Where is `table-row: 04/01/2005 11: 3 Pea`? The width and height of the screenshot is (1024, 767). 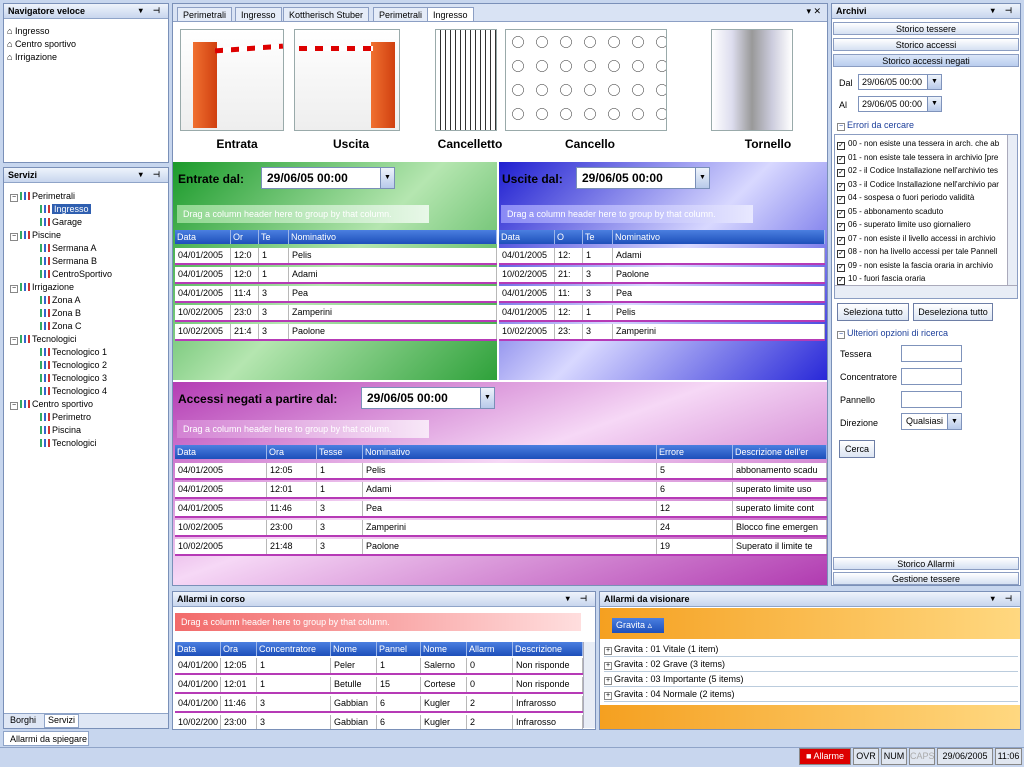 table-row: 04/01/2005 11: 3 Pea is located at coordinates (662, 294).